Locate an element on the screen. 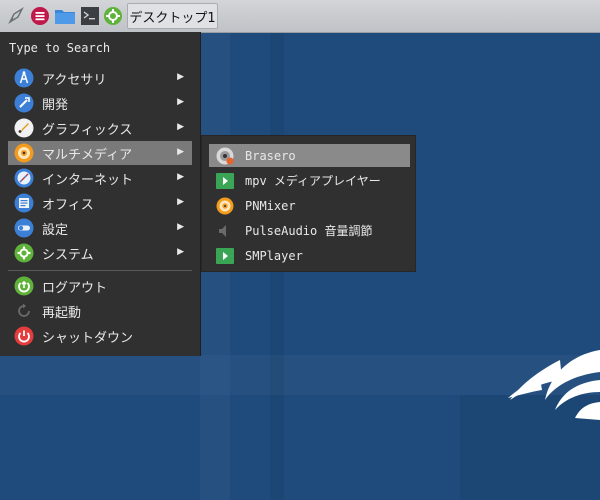  menu-item-logout: ログアウト is located at coordinates (100, 286).